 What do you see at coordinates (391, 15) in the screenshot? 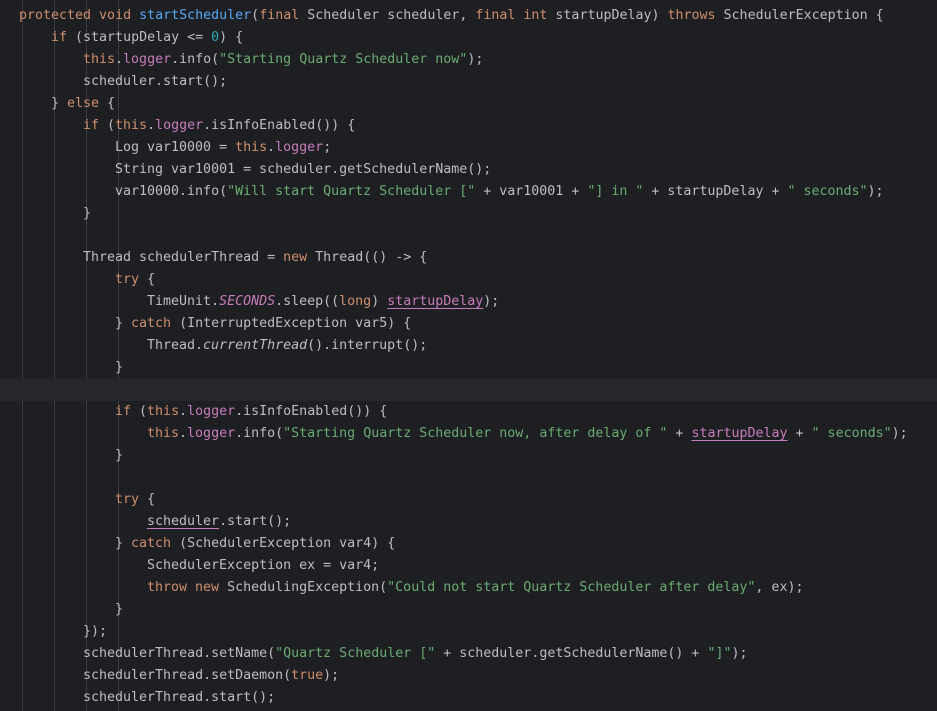
I see `code-token: Scheduler scheduler,` at bounding box center [391, 15].